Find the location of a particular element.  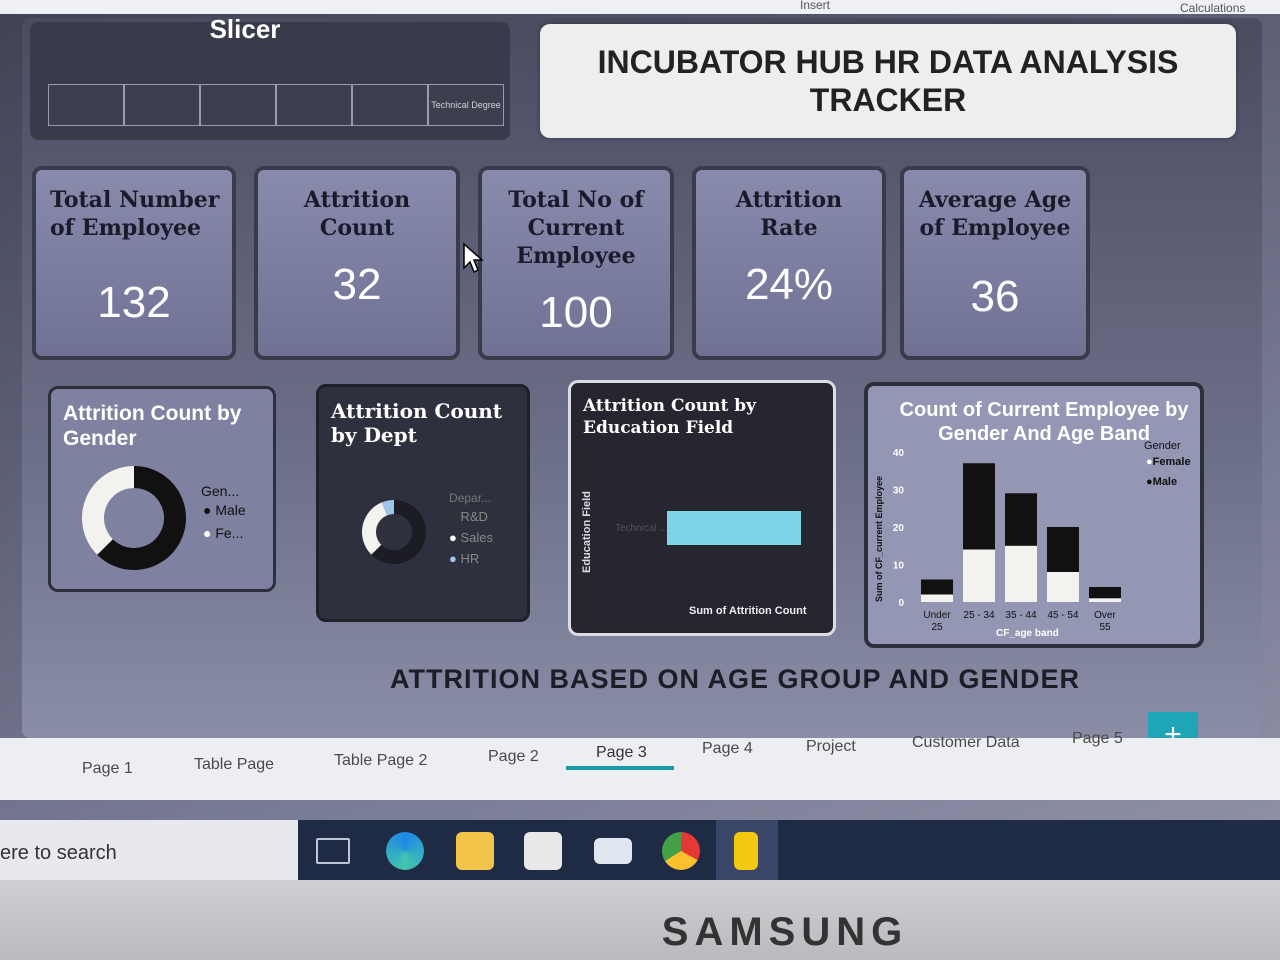

legend-title: Gender is located at coordinates (1162, 446).